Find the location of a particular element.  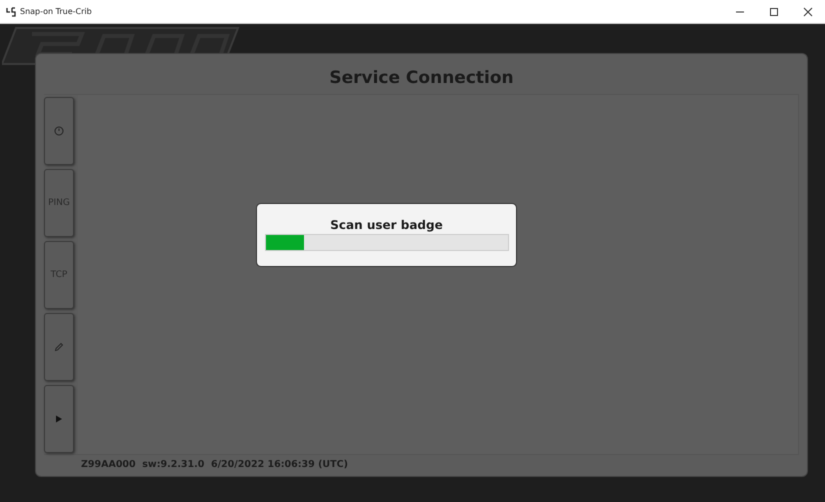

close-icon is located at coordinates (808, 11).